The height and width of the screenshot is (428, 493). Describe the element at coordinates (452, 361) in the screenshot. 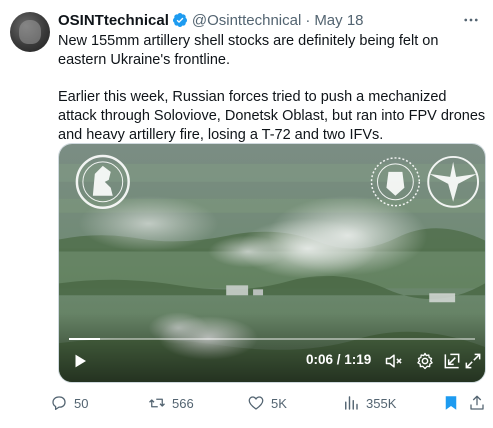

I see `picture-in-picture-icon` at that location.